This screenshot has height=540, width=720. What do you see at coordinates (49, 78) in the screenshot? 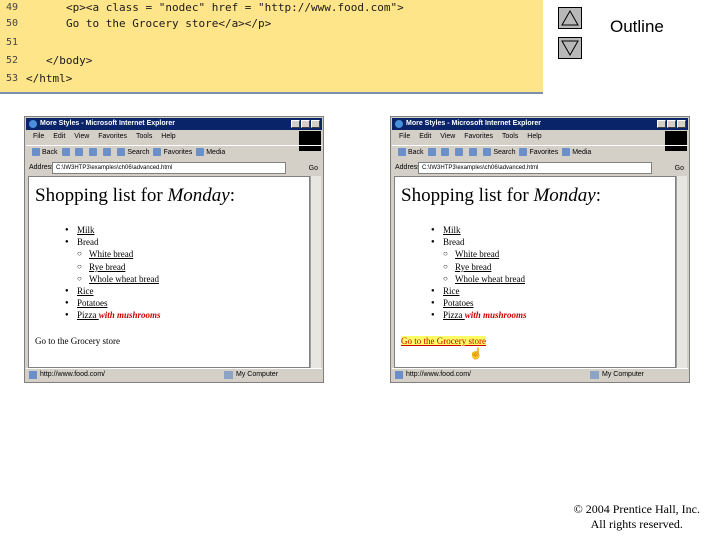
I see `code-text: </html>` at bounding box center [49, 78].